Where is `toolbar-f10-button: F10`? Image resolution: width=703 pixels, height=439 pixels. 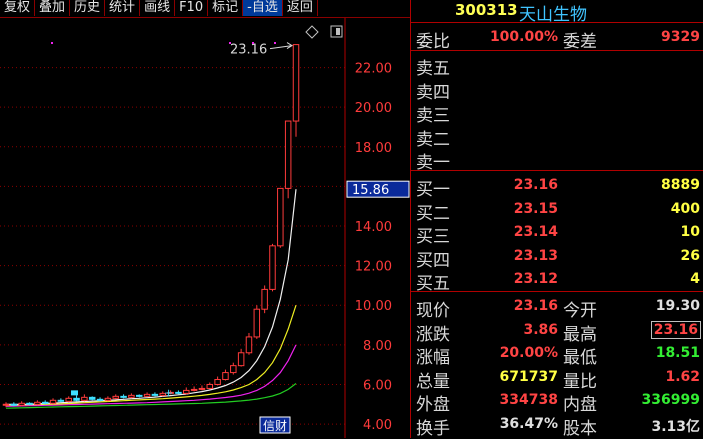 toolbar-f10-button: F10 is located at coordinates (192, 8).